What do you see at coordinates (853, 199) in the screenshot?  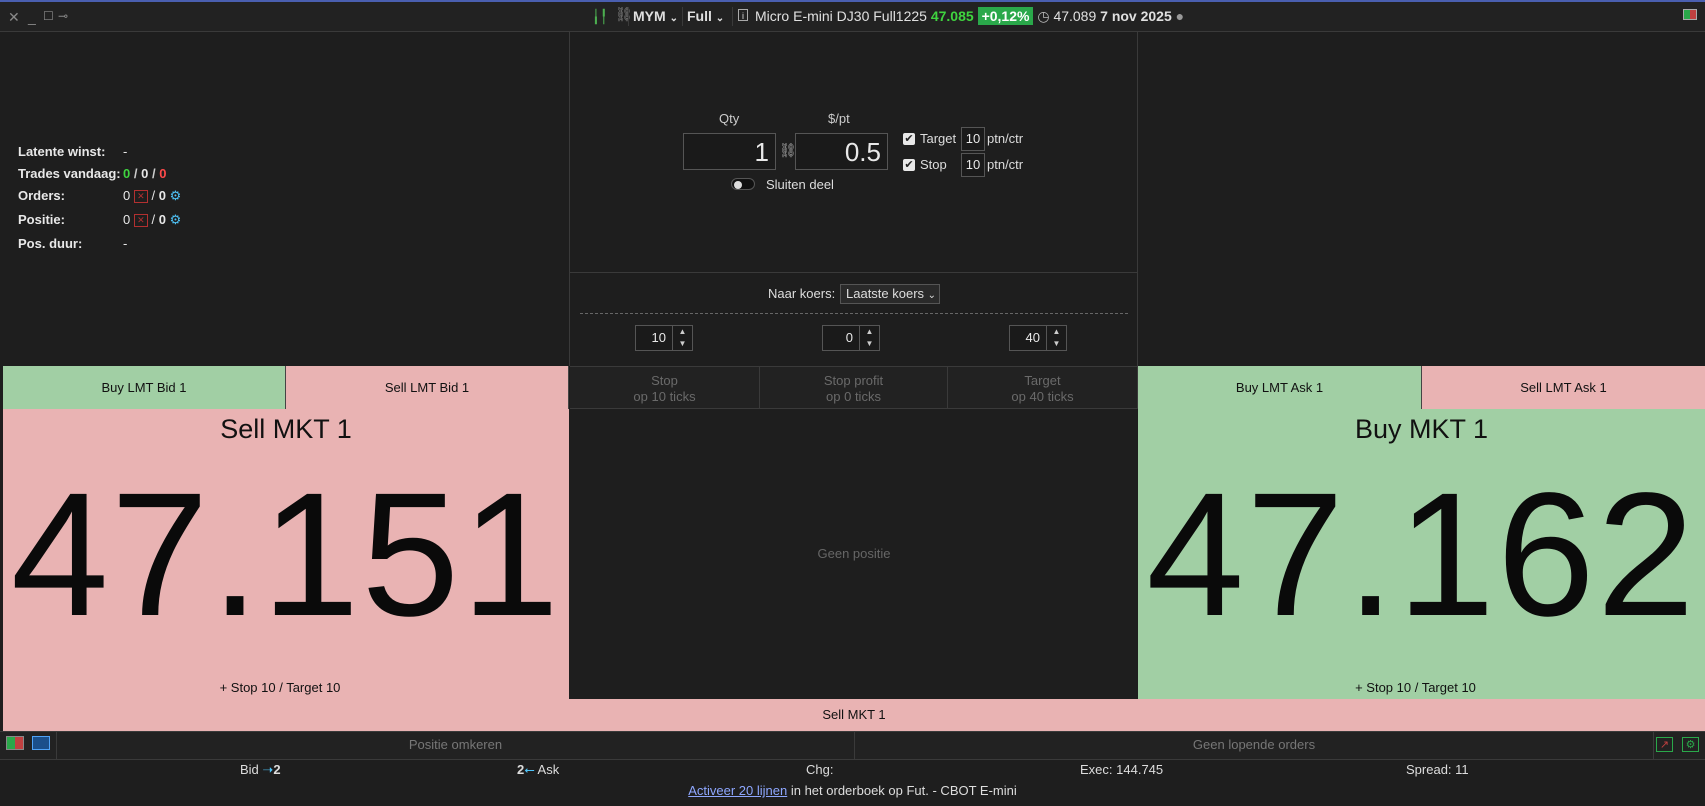 I see `order-settings-panel` at bounding box center [853, 199].